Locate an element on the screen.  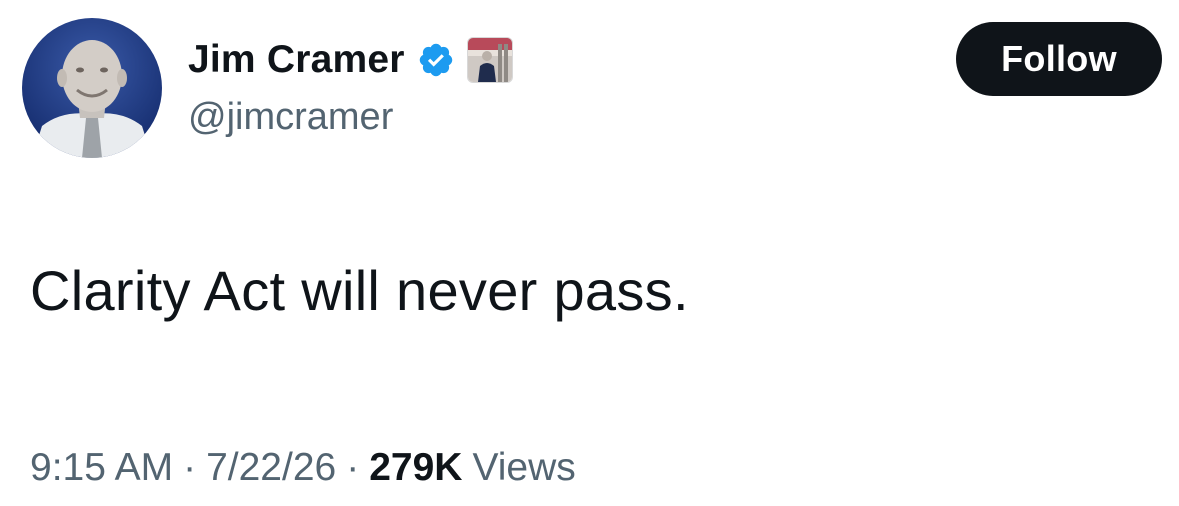
author-display-name: Jim Cramer is located at coordinates (296, 60).